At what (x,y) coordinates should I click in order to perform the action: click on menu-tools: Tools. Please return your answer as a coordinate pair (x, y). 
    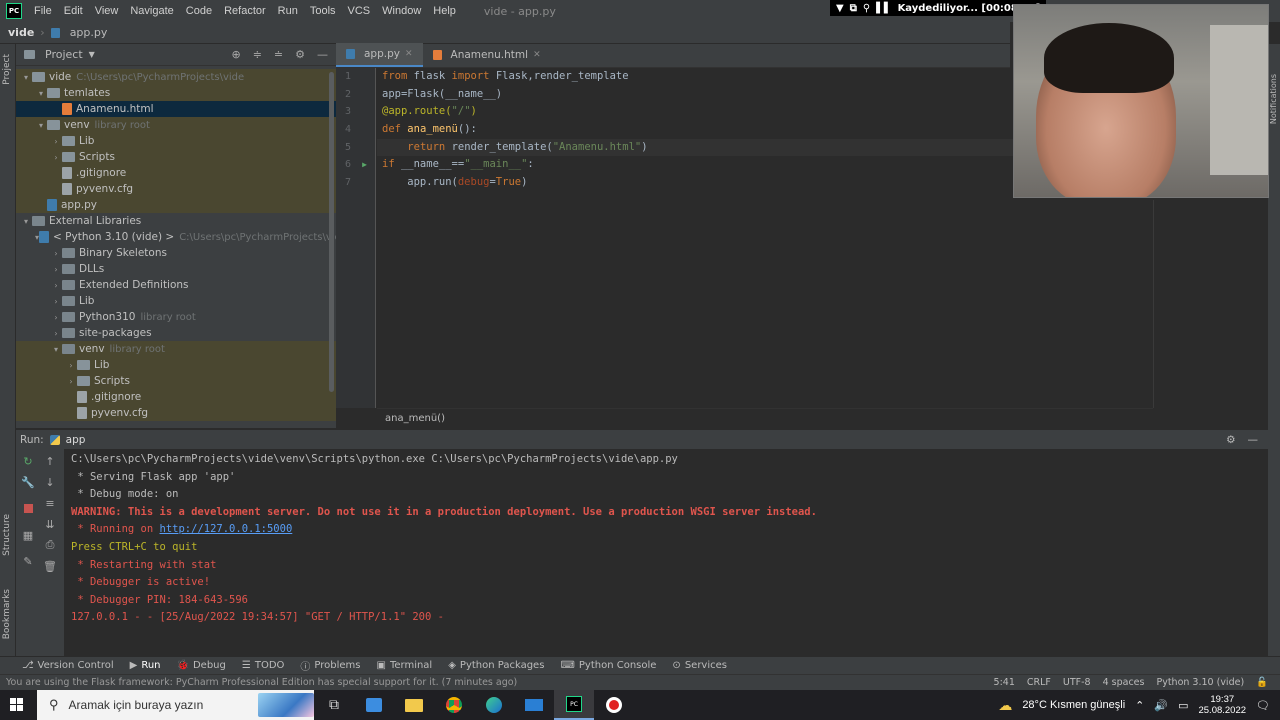
    Looking at the image, I should click on (323, 11).